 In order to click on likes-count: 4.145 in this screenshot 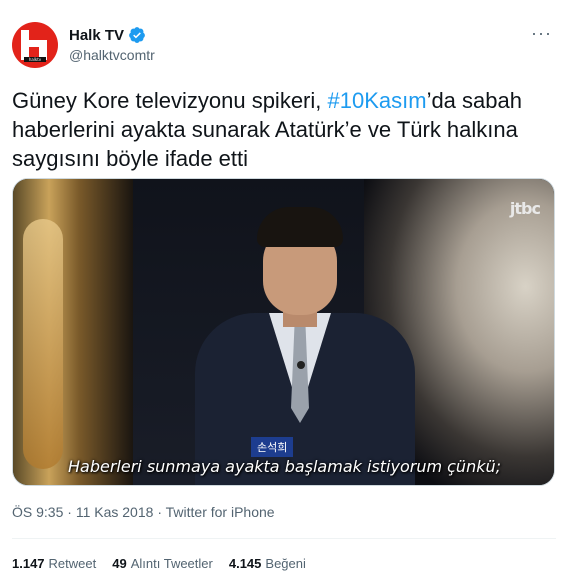, I will do `click(245, 563)`.